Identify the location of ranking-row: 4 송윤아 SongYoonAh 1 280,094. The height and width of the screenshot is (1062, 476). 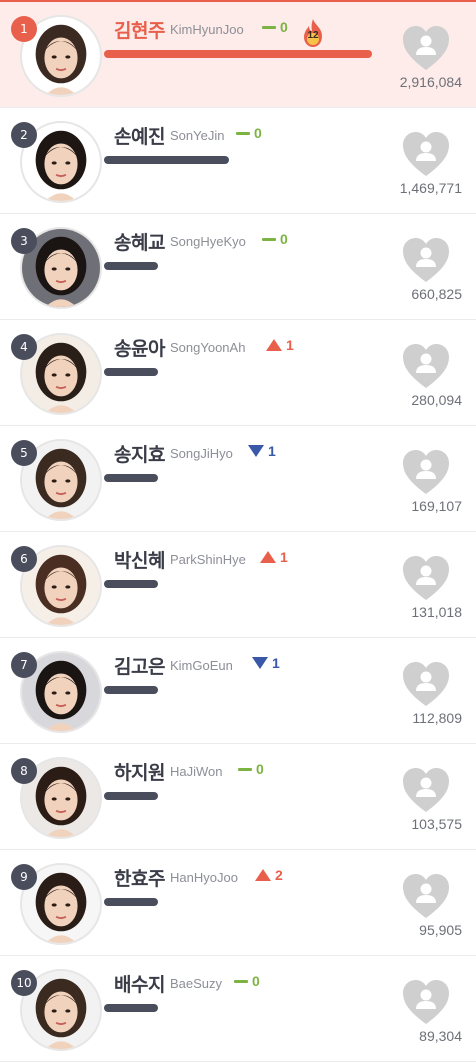
(238, 373).